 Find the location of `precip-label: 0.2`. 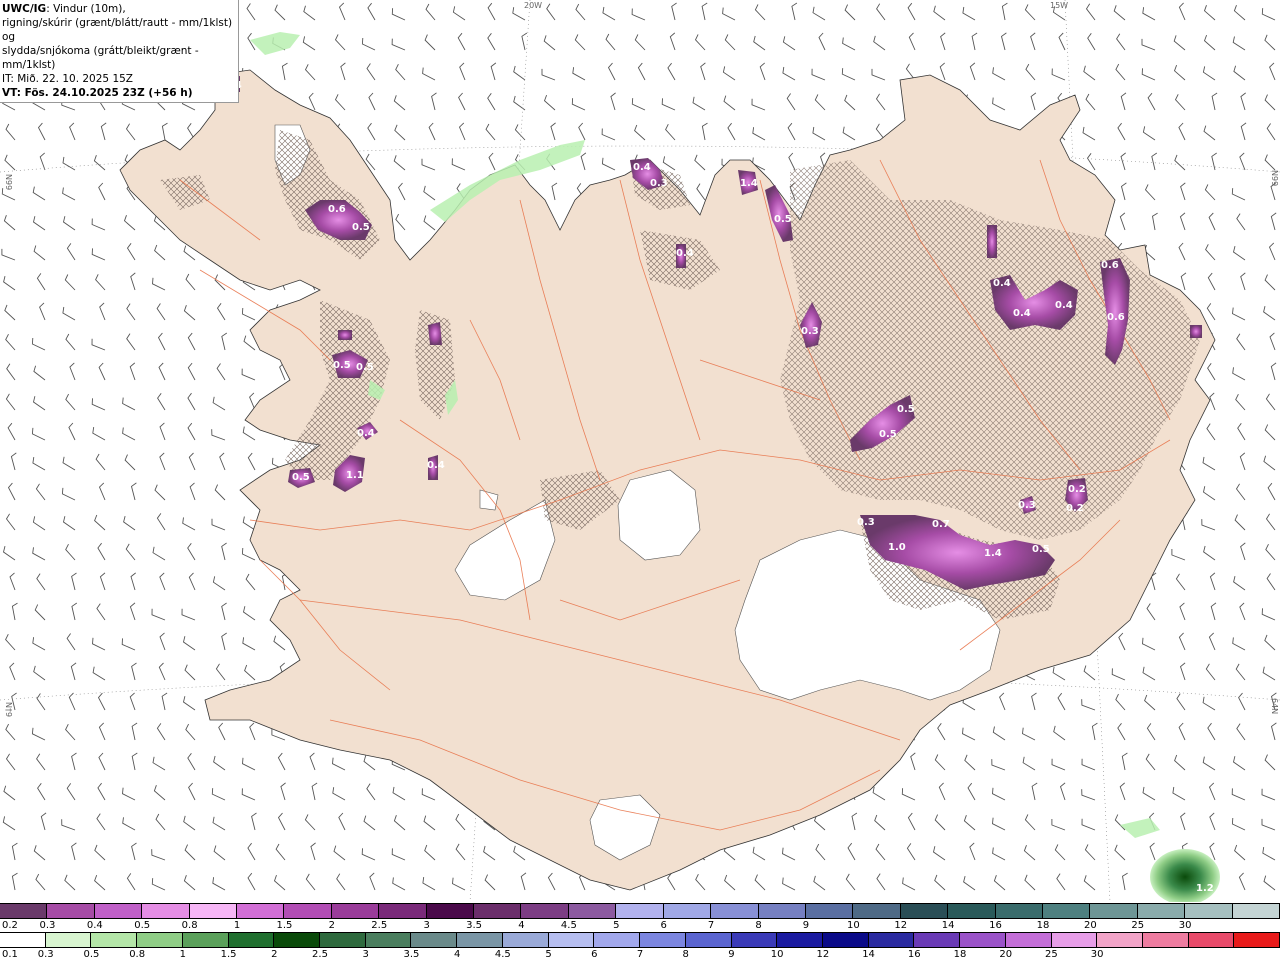

precip-label: 0.2 is located at coordinates (1077, 489).